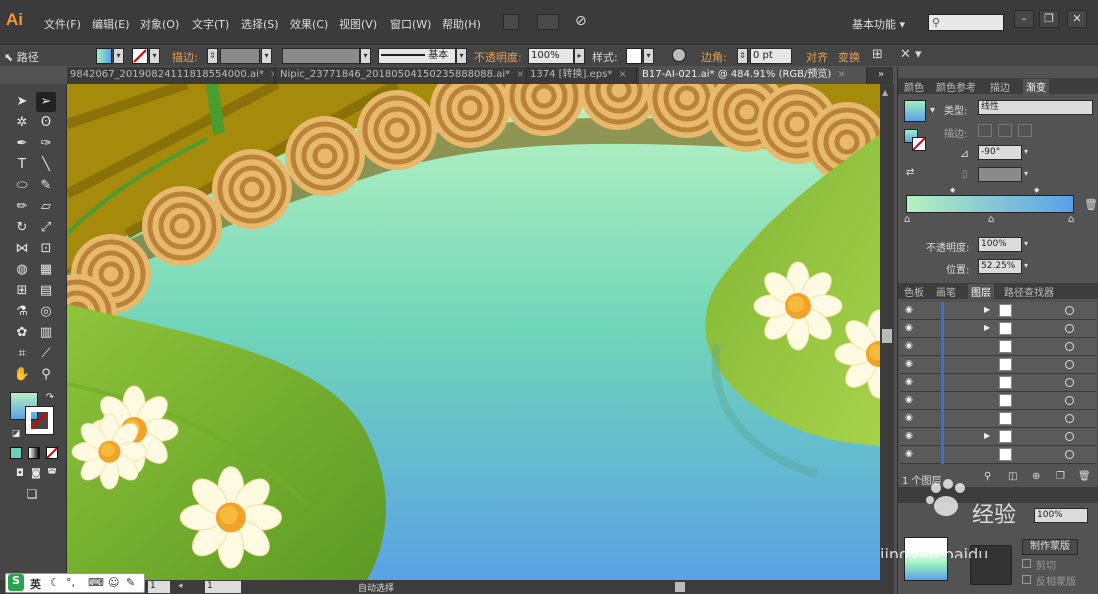  I want to click on clip-checkbox, so click(1026, 563).